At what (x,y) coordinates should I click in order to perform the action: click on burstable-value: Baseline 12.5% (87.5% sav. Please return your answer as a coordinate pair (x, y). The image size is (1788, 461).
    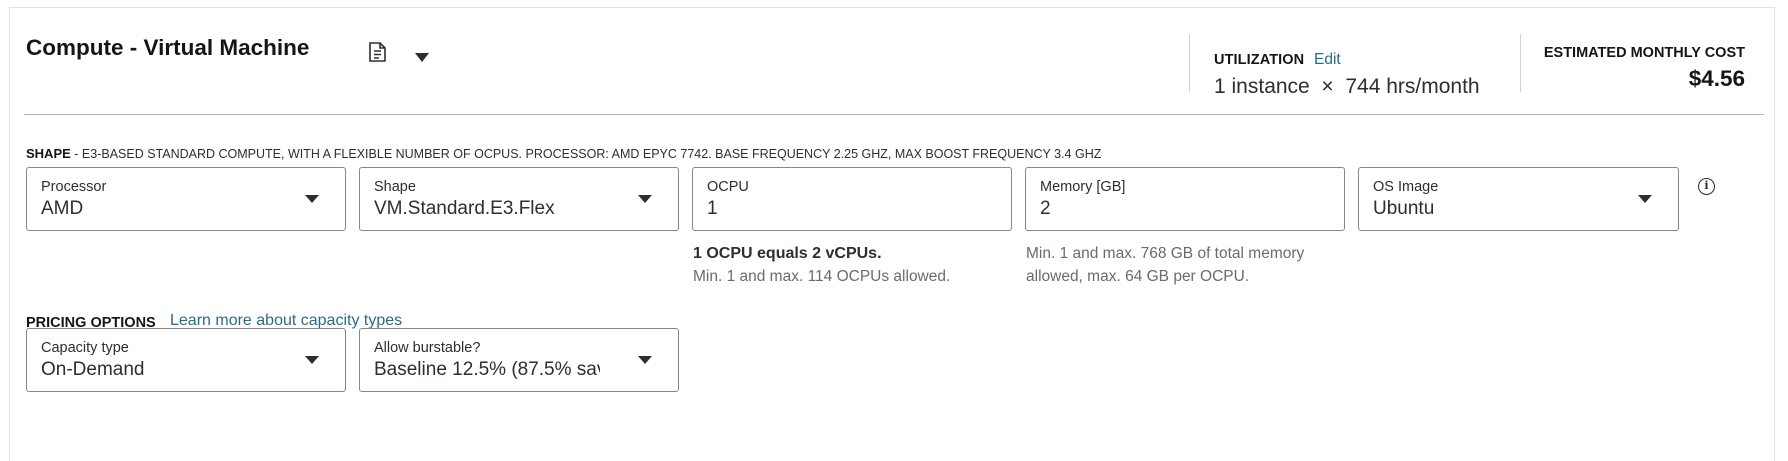
    Looking at the image, I should click on (487, 369).